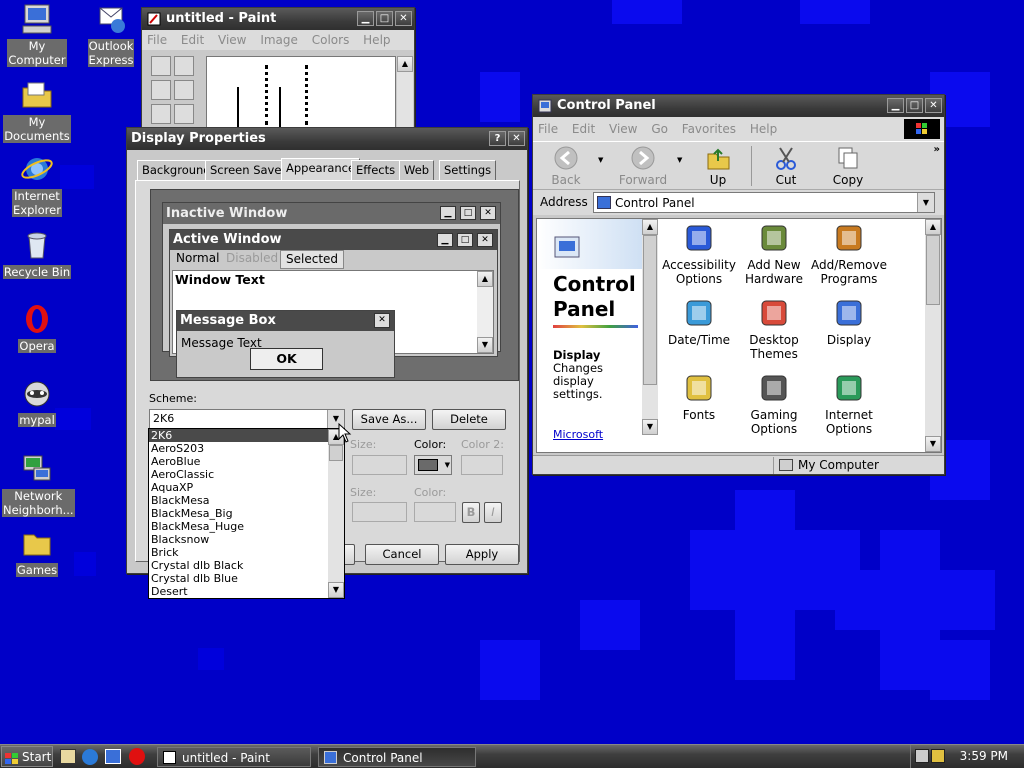 The width and height of the screenshot is (1024, 768). What do you see at coordinates (111, 34) in the screenshot?
I see `desktop-icon-outlook-express: Outlook Express` at bounding box center [111, 34].